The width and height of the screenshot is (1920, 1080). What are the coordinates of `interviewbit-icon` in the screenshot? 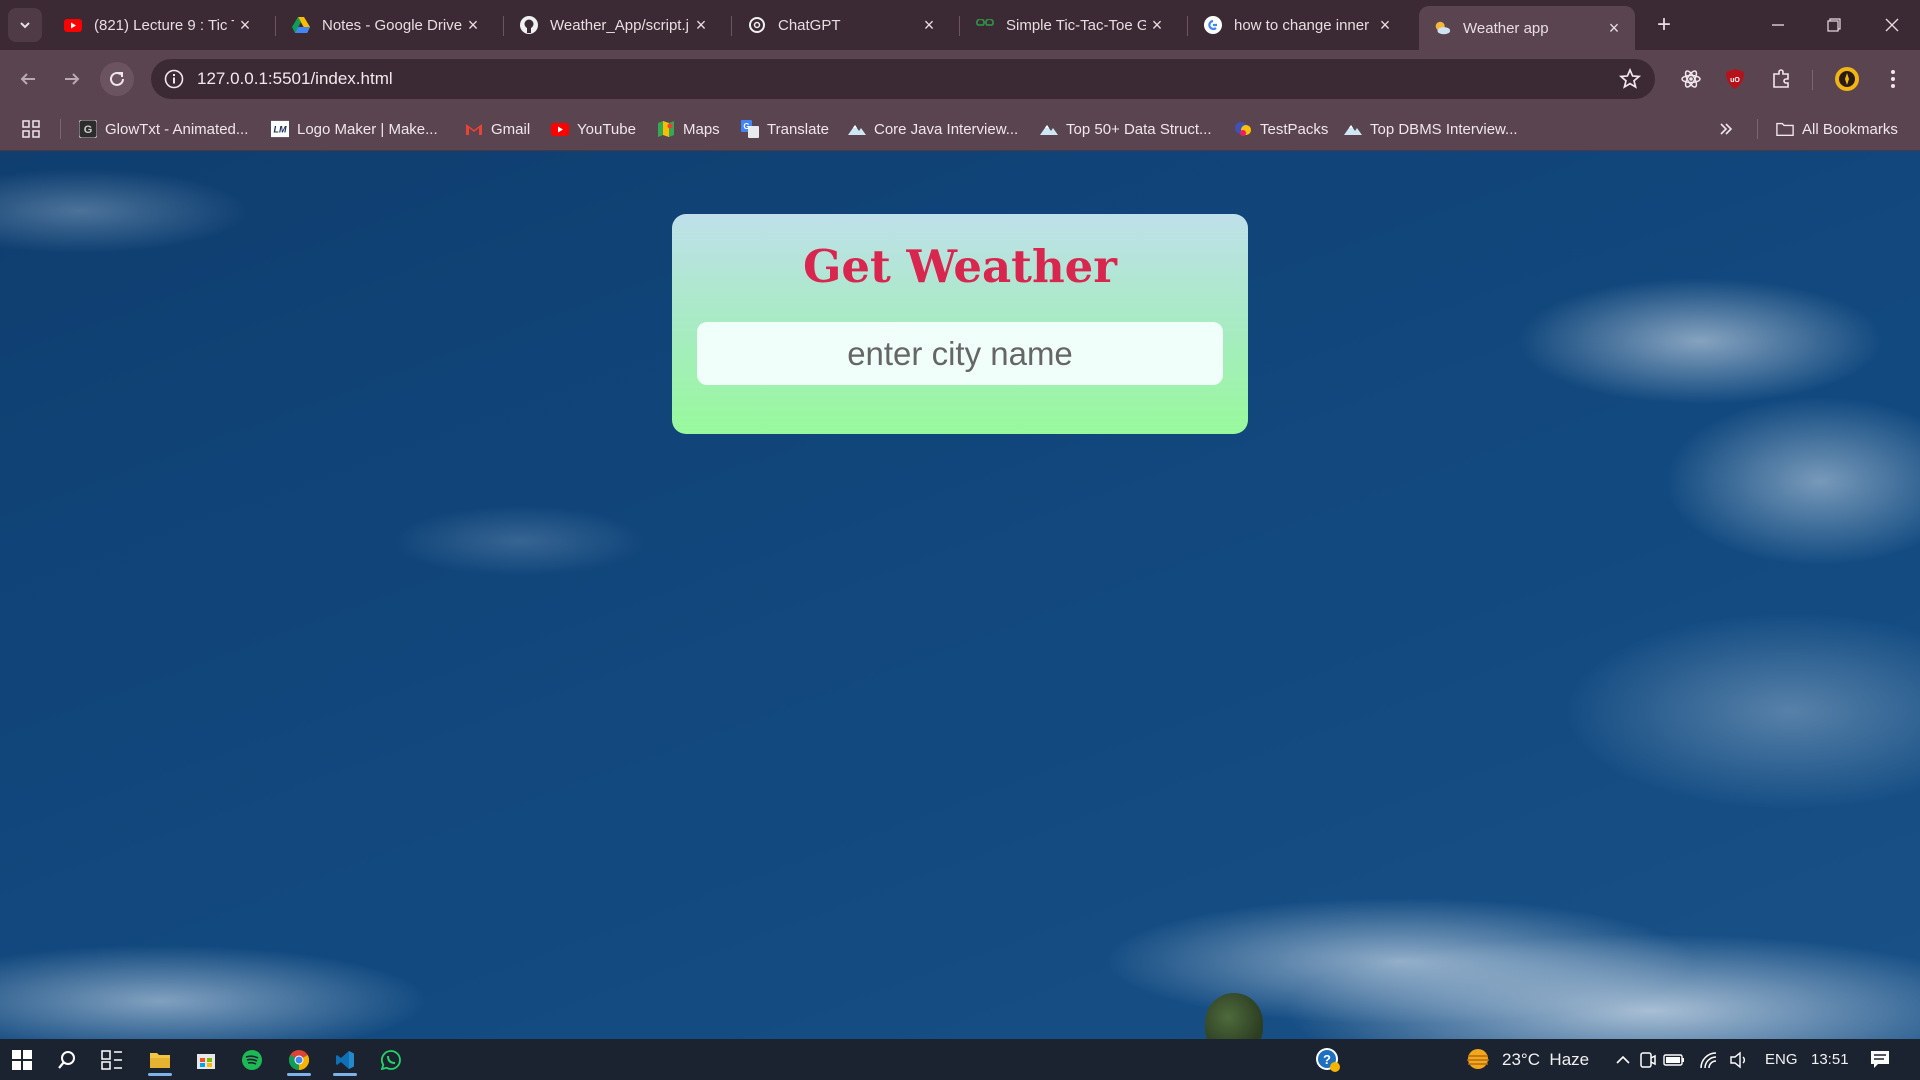 It's located at (1049, 129).